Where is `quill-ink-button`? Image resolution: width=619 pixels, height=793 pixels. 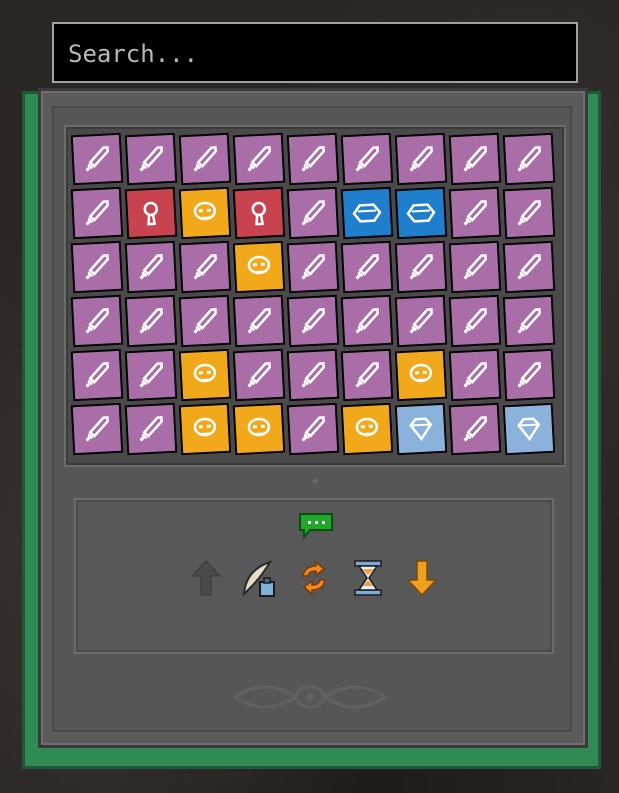
quill-ink-button is located at coordinates (258, 578).